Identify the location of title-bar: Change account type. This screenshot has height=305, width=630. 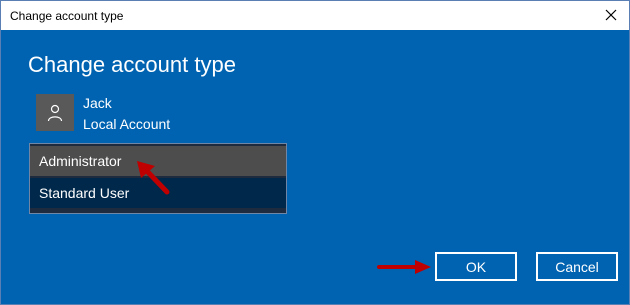
(315, 15).